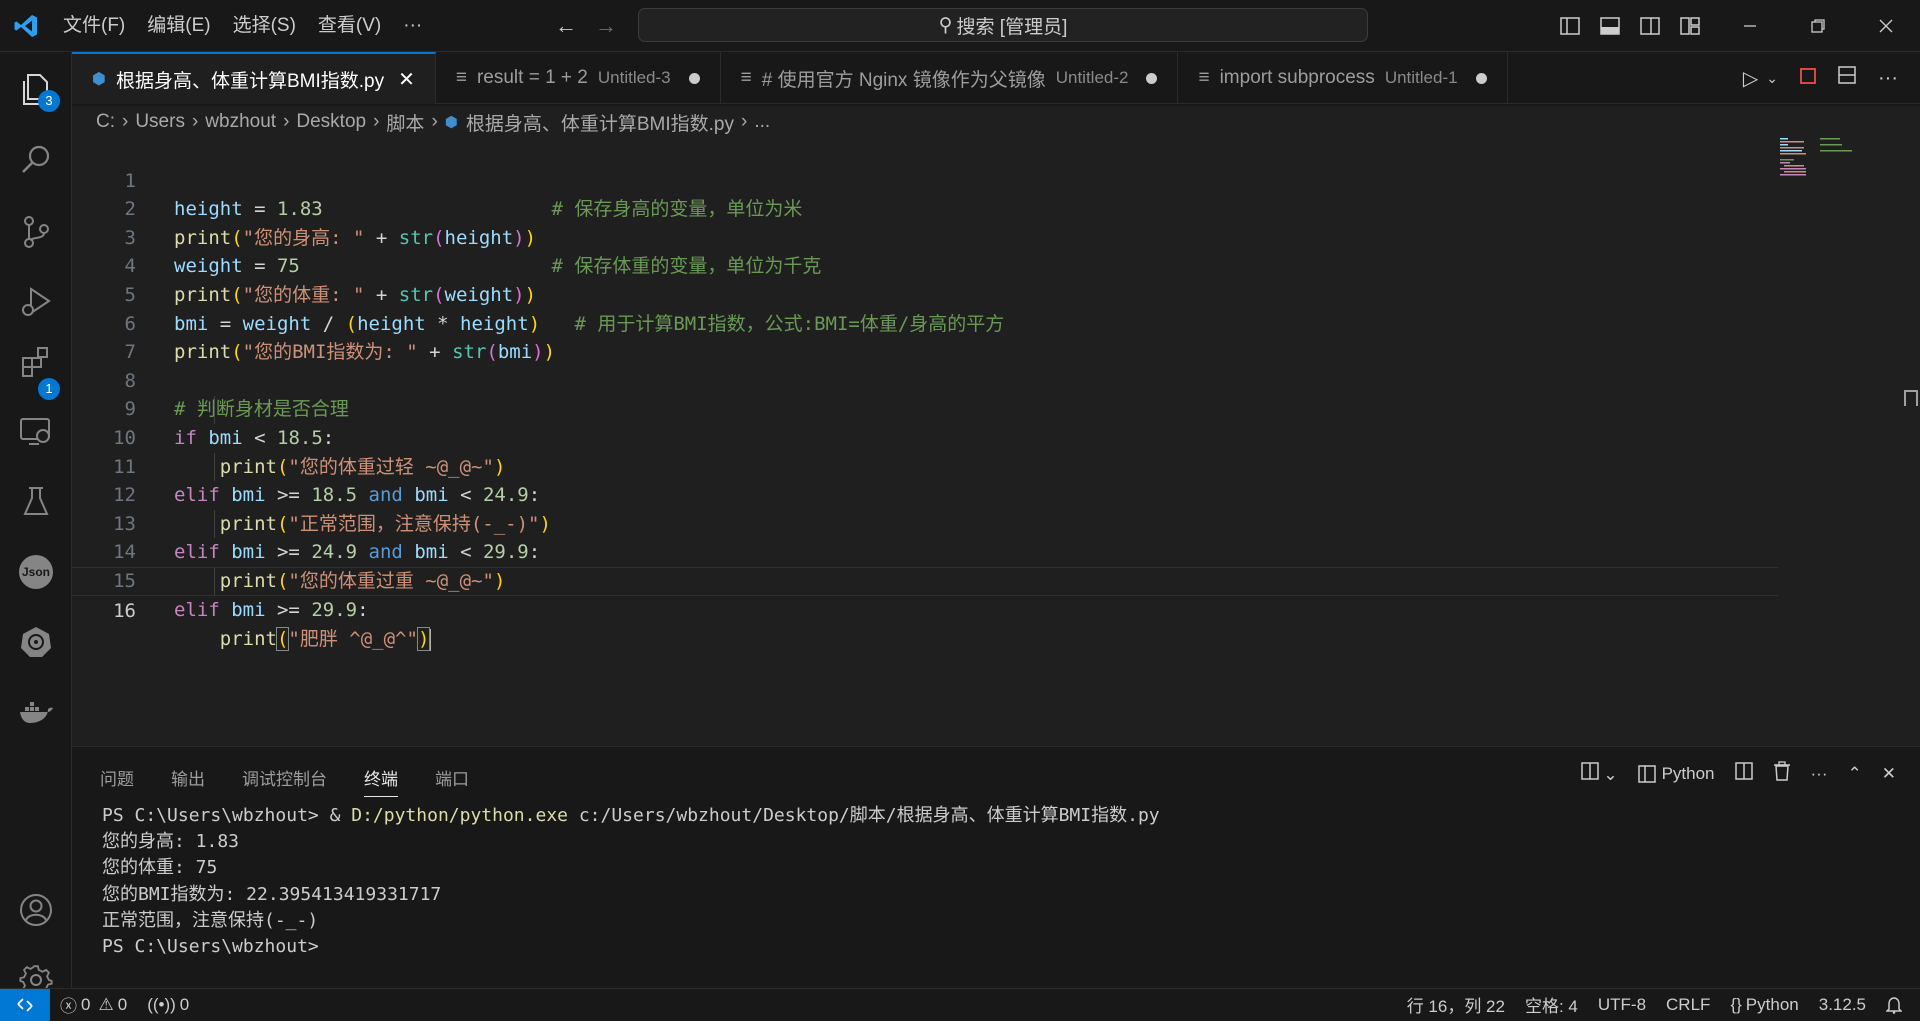  What do you see at coordinates (36, 302) in the screenshot?
I see `run-debug-icon` at bounding box center [36, 302].